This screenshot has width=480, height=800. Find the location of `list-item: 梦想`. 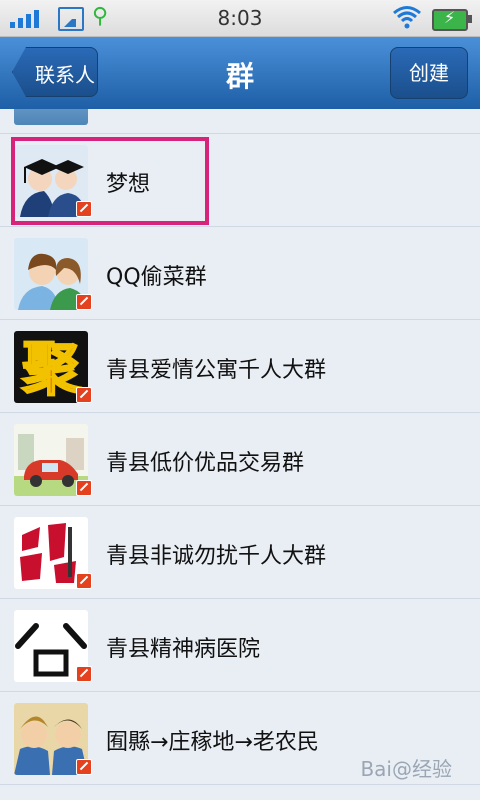

list-item: 梦想 is located at coordinates (240, 180).